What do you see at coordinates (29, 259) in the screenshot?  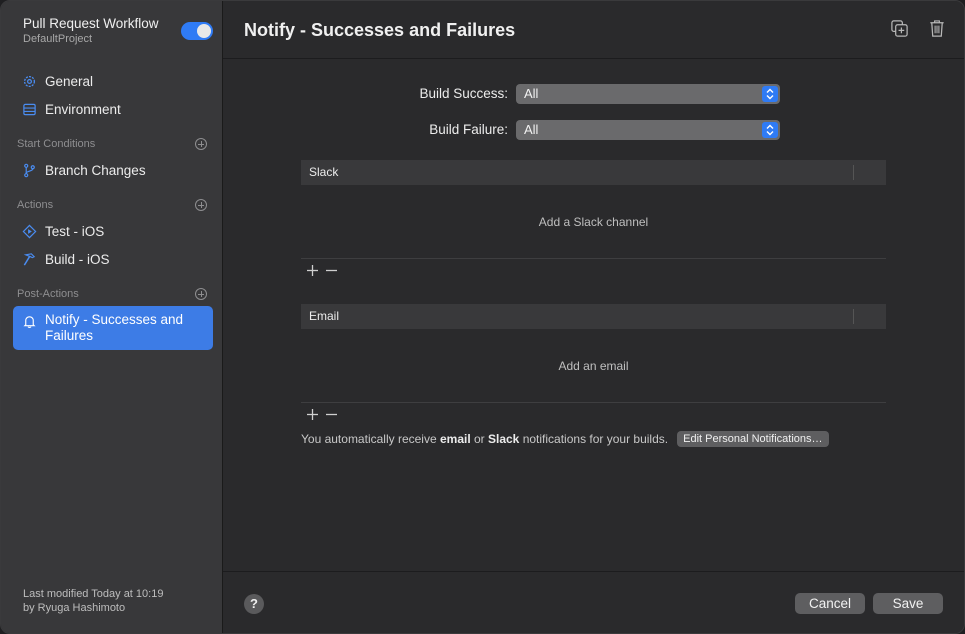 I see `hammer-icon` at bounding box center [29, 259].